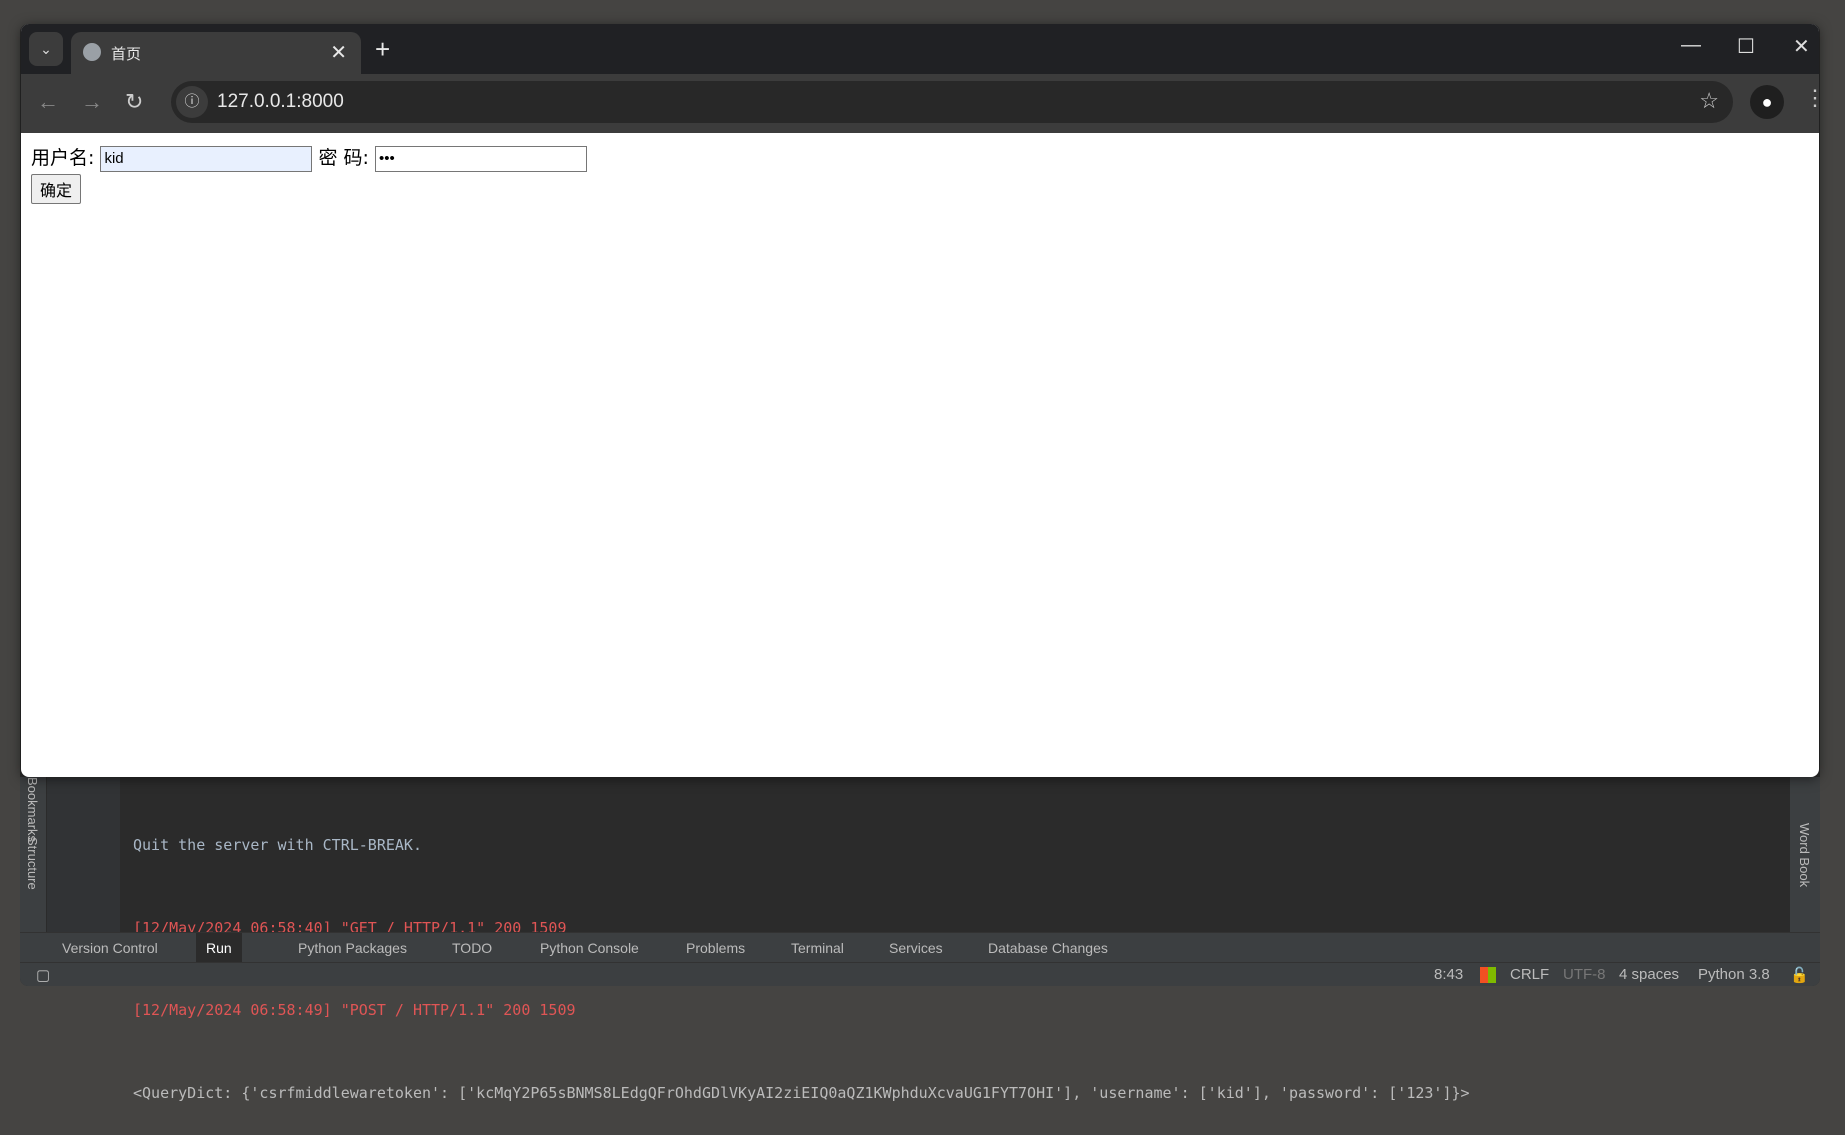  I want to click on globe-icon, so click(92, 52).